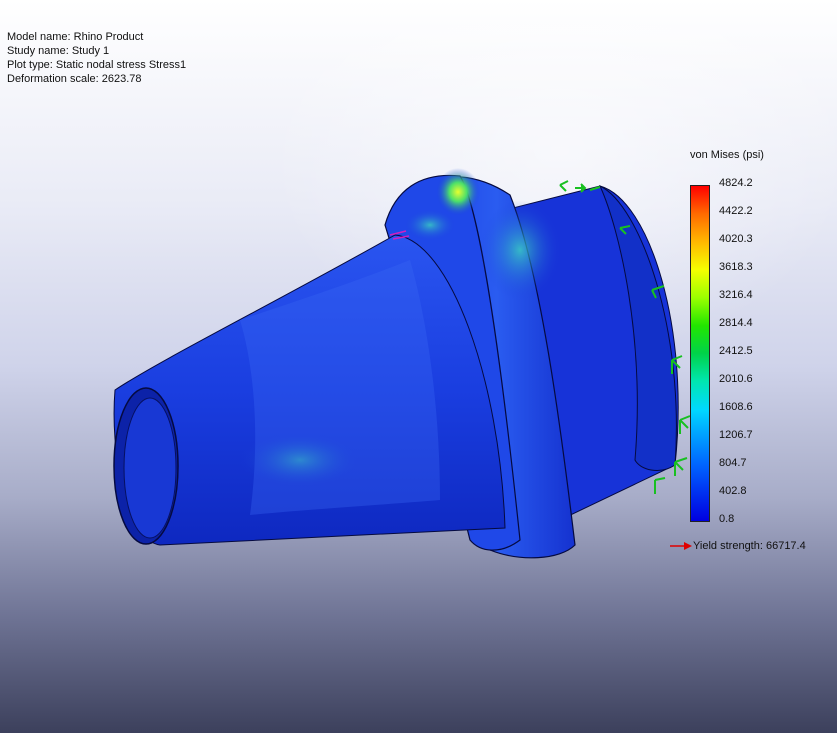 Image resolution: width=837 pixels, height=733 pixels. Describe the element at coordinates (736, 435) in the screenshot. I see `legend-value-label: 1206.7` at that location.